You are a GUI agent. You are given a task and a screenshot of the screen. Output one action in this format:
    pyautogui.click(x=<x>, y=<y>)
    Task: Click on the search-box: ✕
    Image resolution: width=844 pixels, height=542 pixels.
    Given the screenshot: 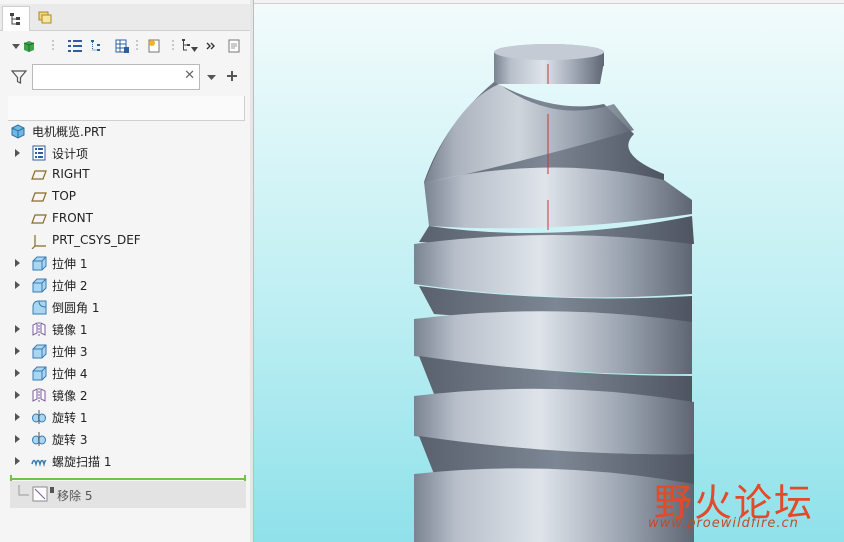 What is the action you would take?
    pyautogui.click(x=116, y=77)
    